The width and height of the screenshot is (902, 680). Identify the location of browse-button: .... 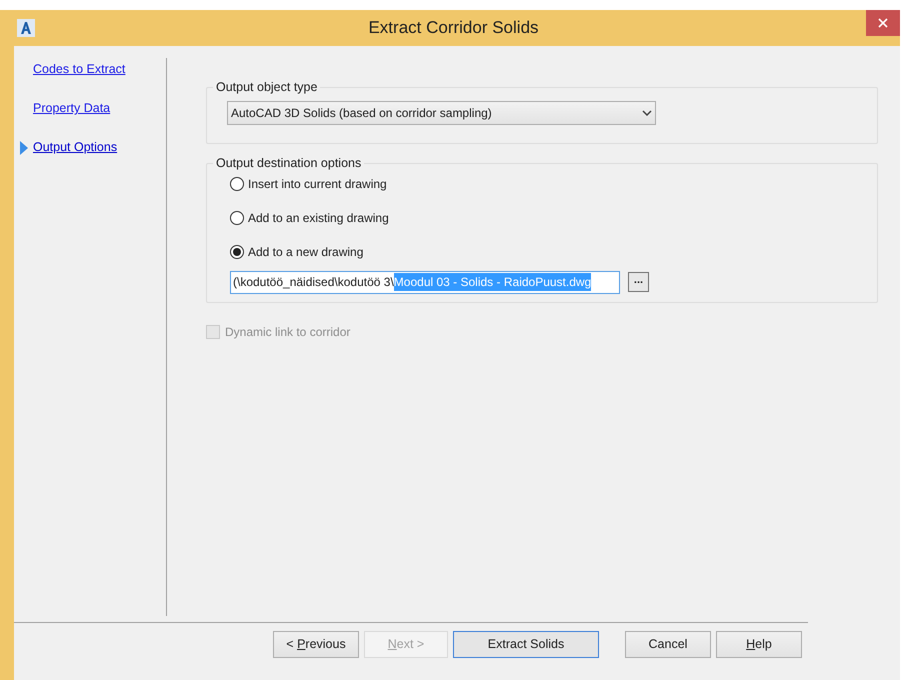
(638, 282).